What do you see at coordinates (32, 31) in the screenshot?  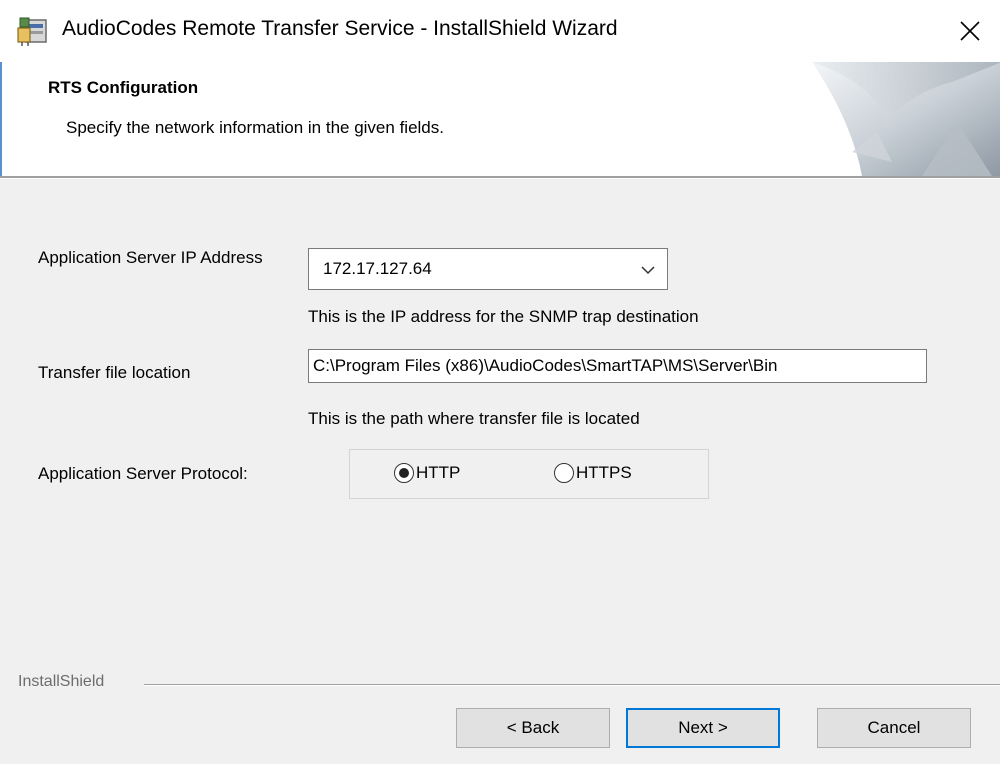 I see `installer-app-icon` at bounding box center [32, 31].